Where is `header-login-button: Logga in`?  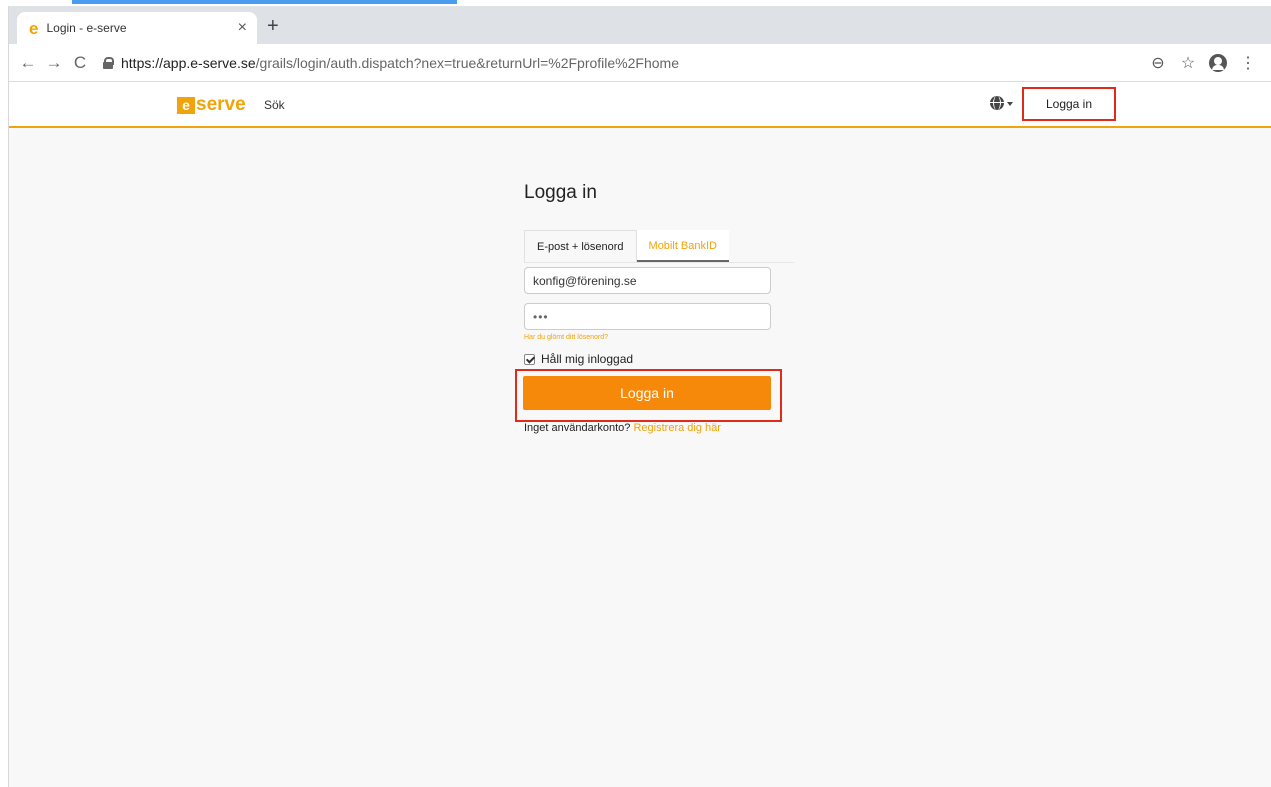
header-login-button: Logga in is located at coordinates (1069, 104).